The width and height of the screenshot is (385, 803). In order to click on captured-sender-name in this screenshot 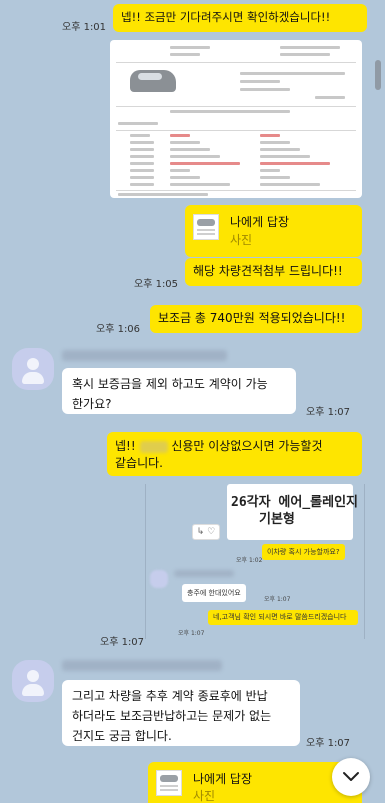, I will do `click(204, 573)`.